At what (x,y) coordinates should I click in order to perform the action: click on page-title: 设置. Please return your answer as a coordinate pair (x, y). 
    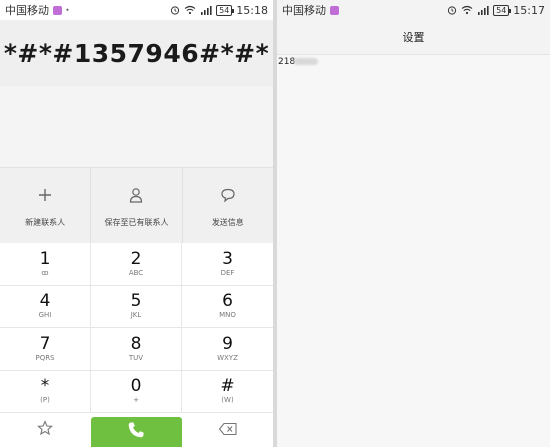
    Looking at the image, I should click on (413, 37).